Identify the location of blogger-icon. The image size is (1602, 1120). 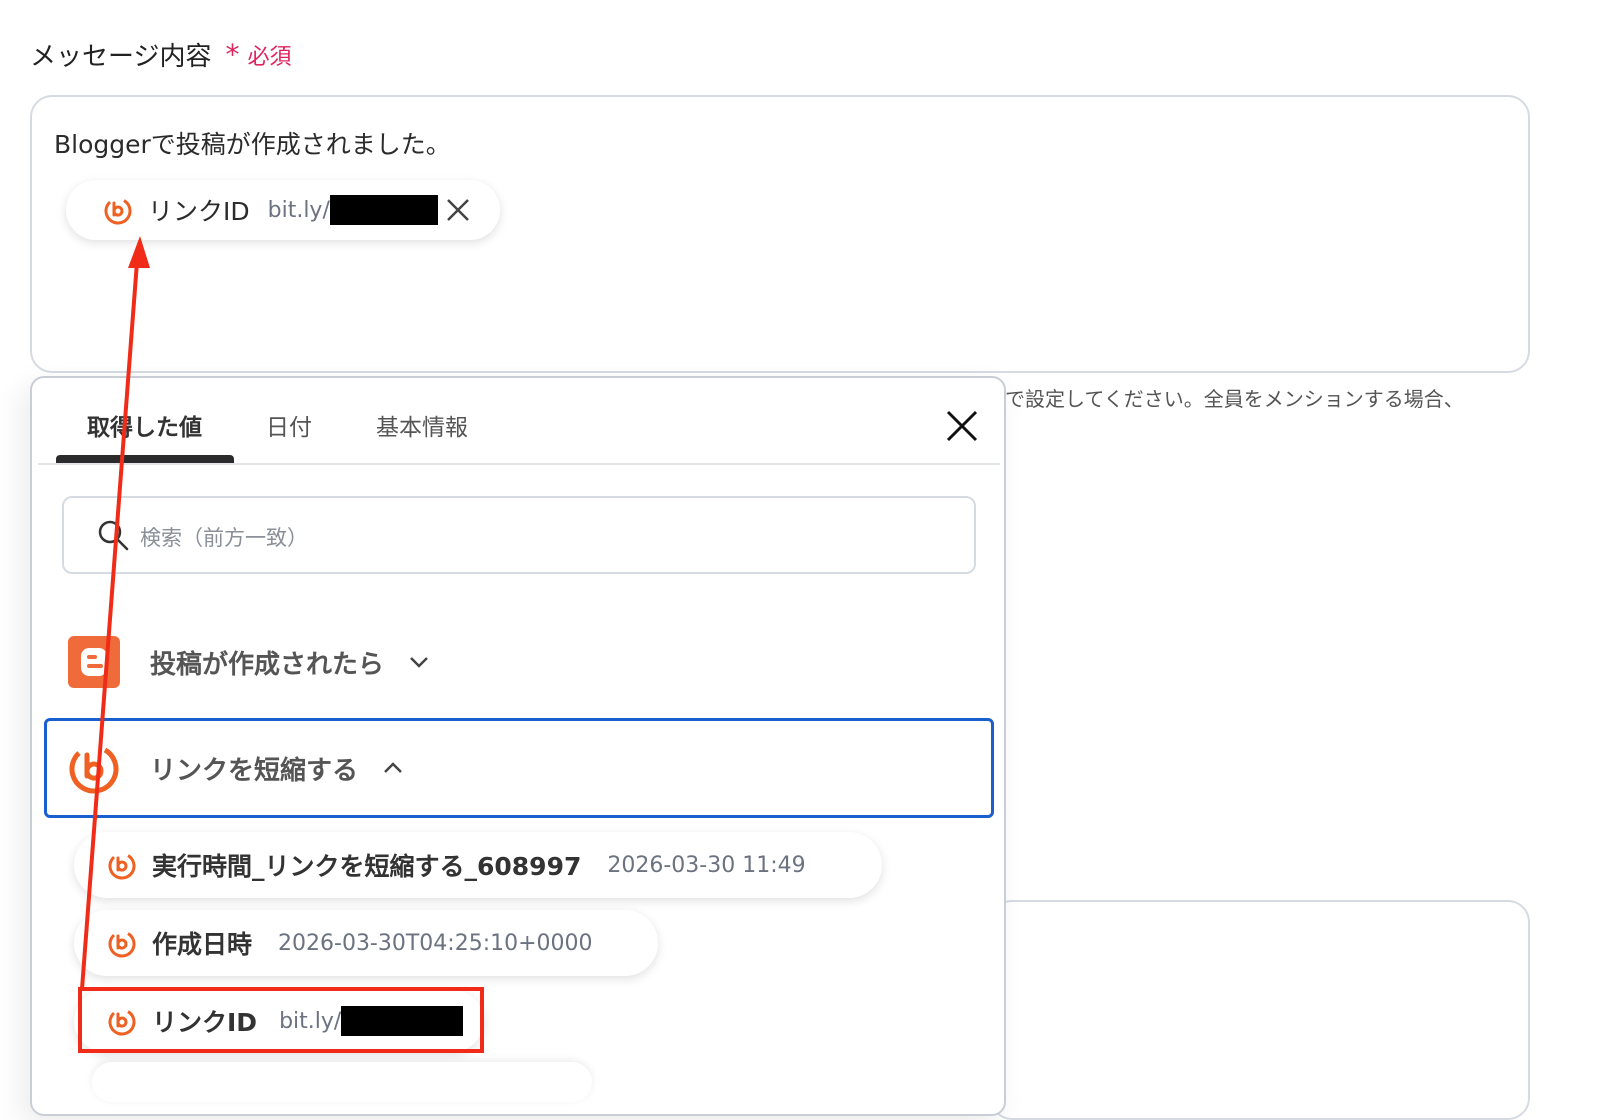
(94, 662).